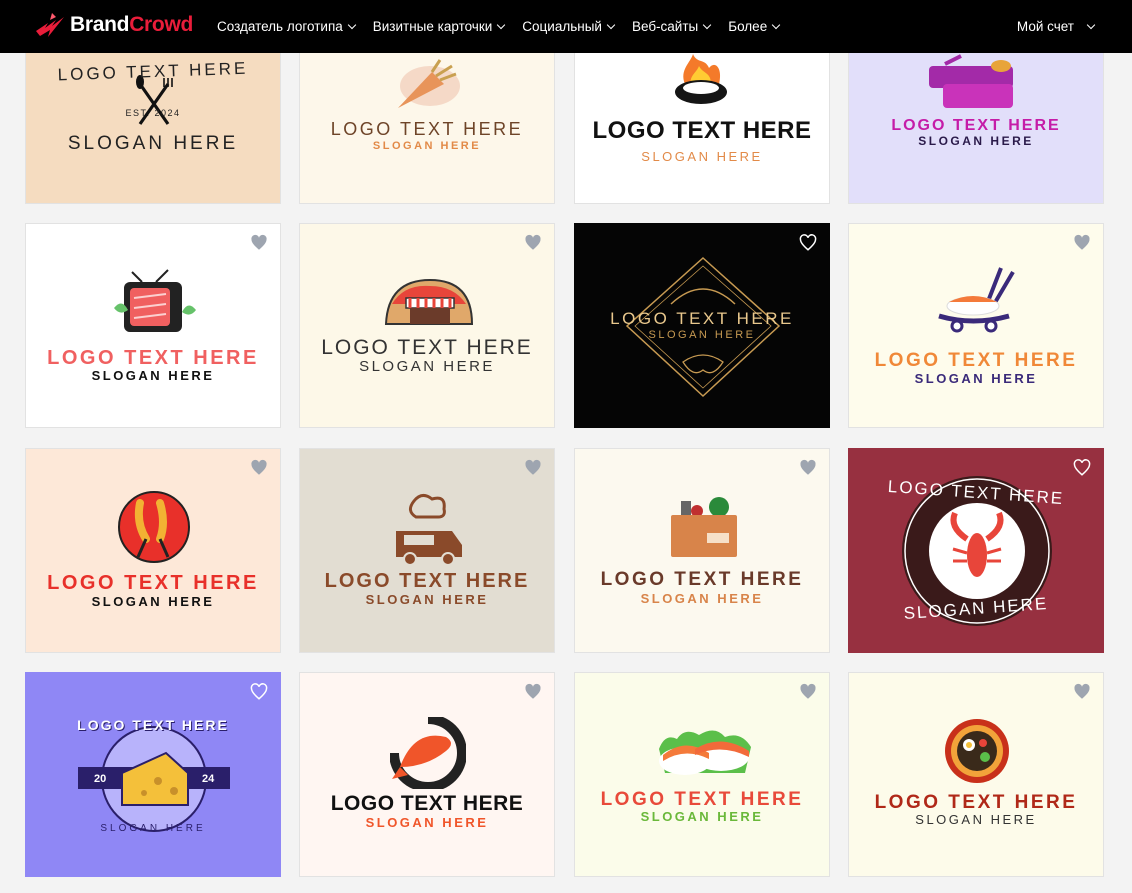 The width and height of the screenshot is (1132, 893). I want to click on account-menu: Мой счет, so click(1056, 26).